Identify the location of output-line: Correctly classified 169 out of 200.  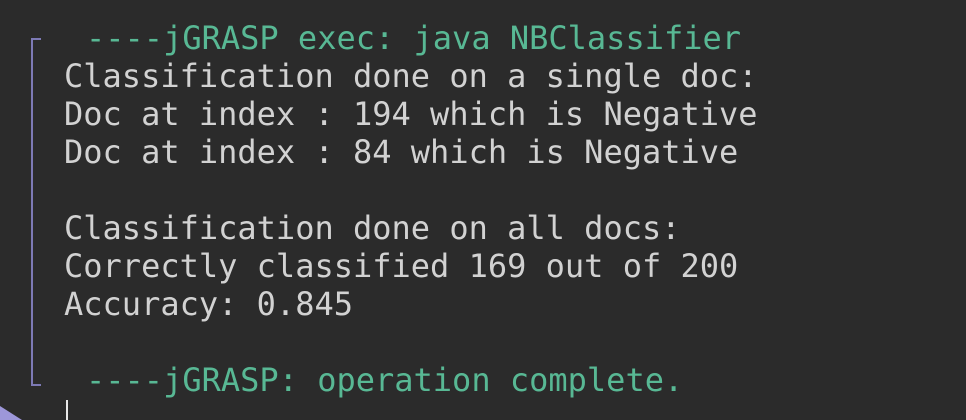
(401, 266).